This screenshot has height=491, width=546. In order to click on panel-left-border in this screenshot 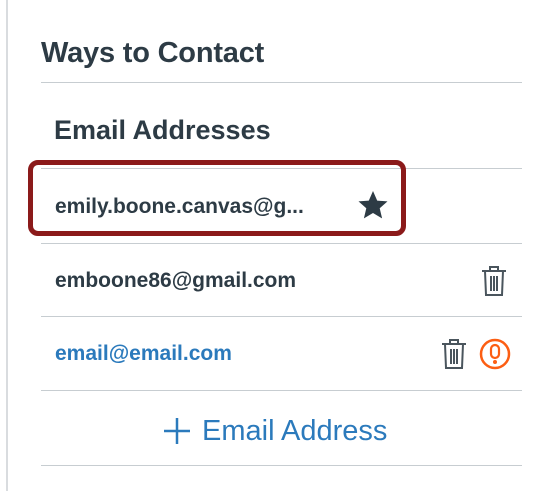, I will do `click(7, 245)`.